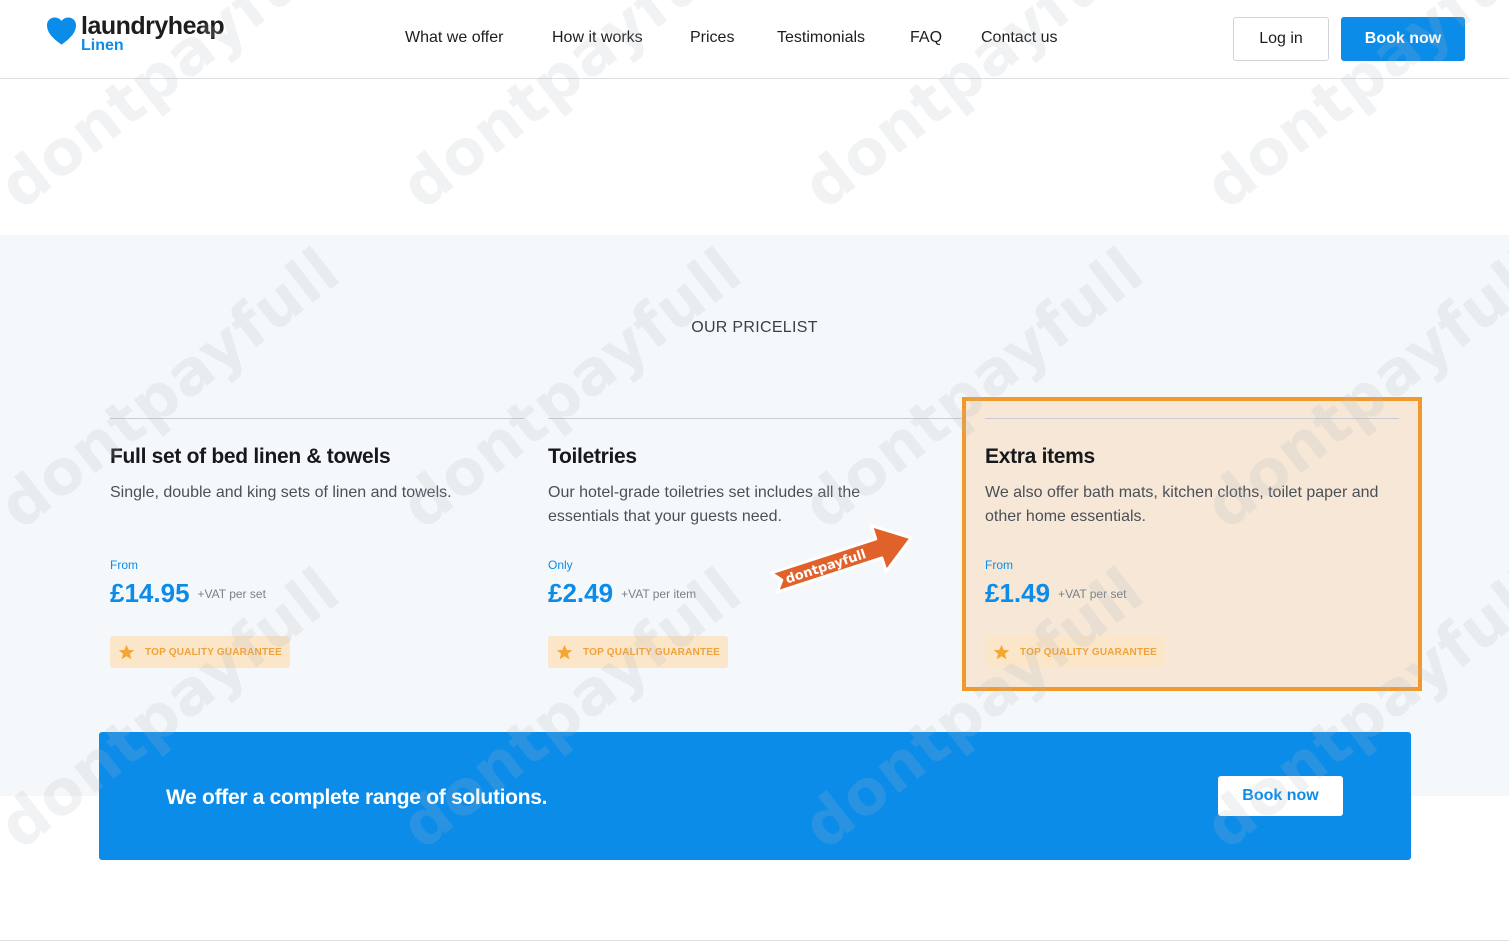 The width and height of the screenshot is (1509, 947). Describe the element at coordinates (357, 797) in the screenshot. I see `banner-text: We offer a complete range of solutions.` at that location.